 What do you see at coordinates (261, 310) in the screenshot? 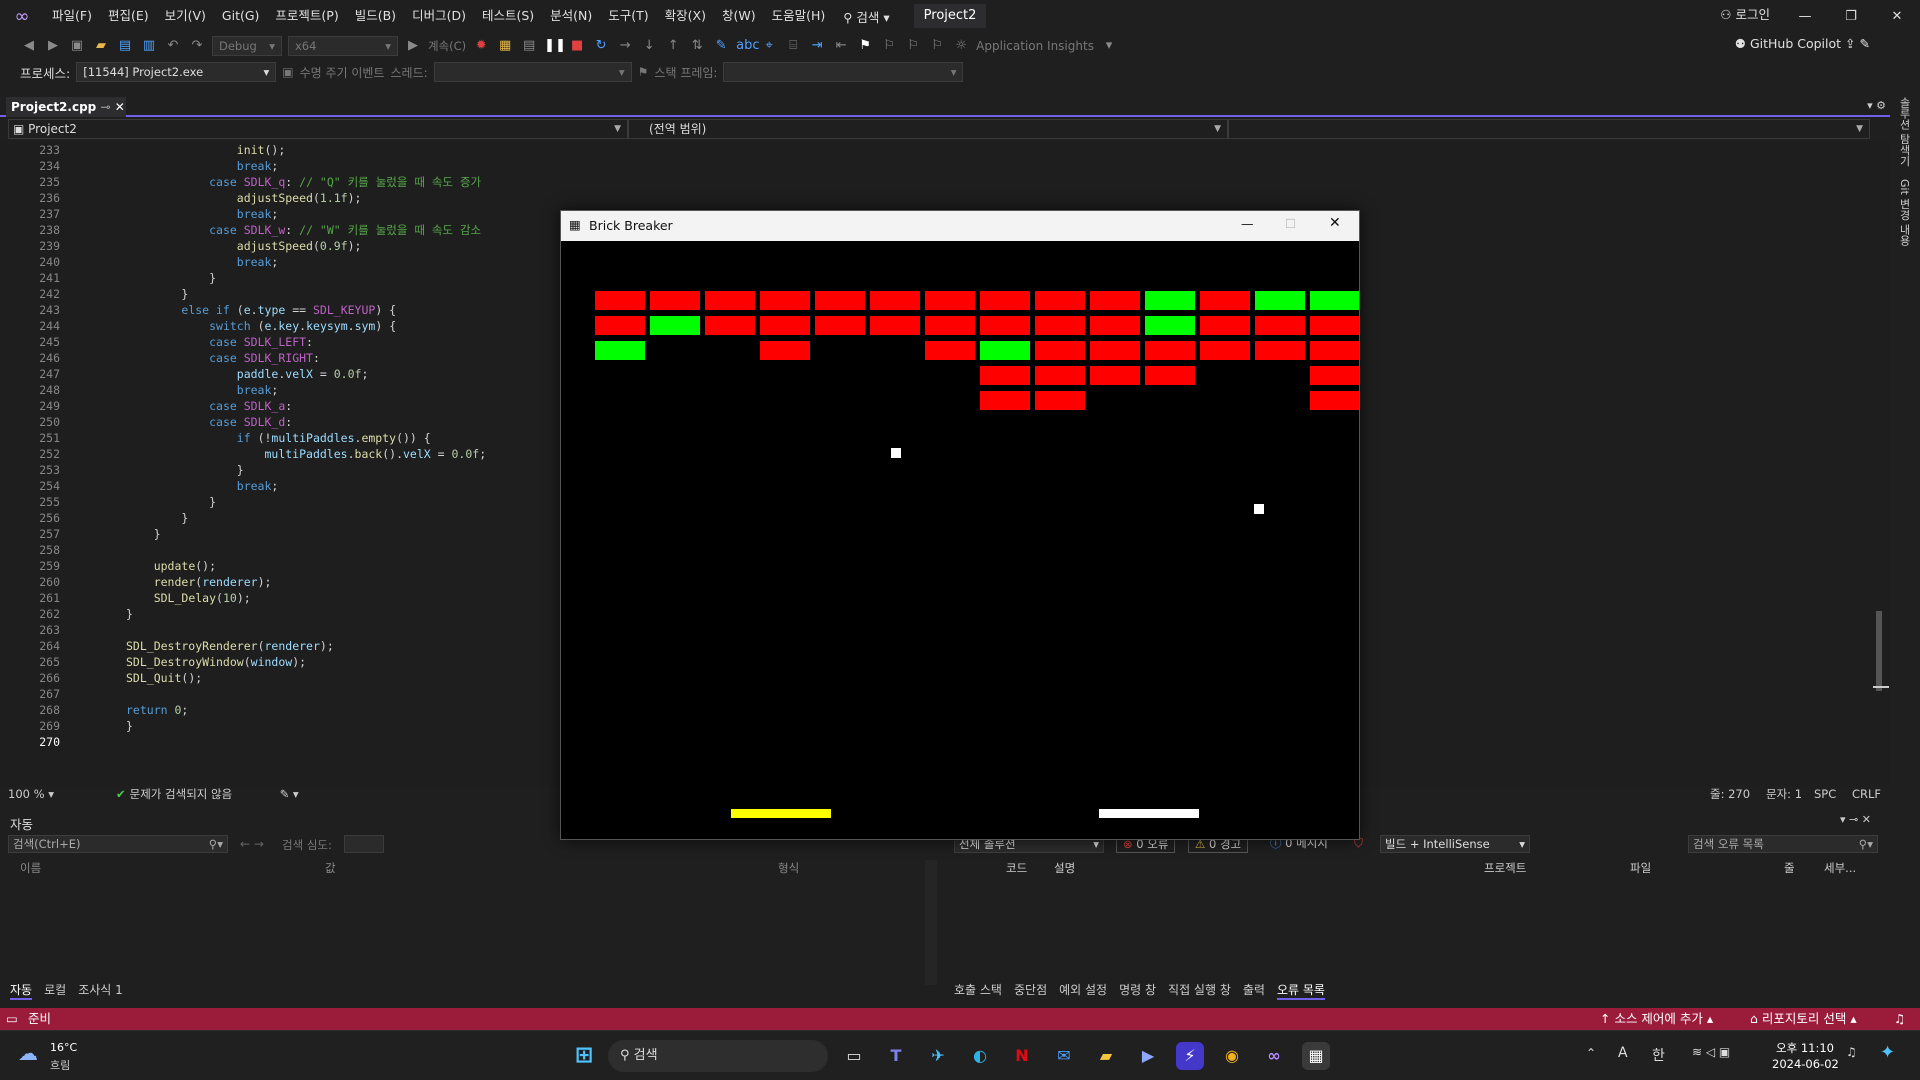
I see `code-line: else if (e.type == SDL_KEYUP) {` at bounding box center [261, 310].